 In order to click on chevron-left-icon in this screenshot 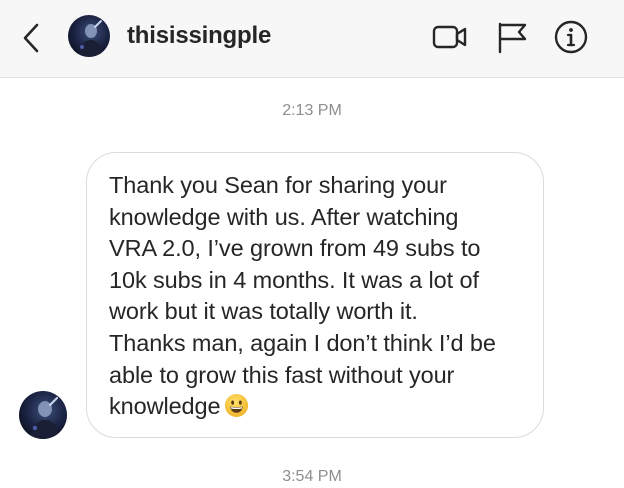, I will do `click(31, 38)`.